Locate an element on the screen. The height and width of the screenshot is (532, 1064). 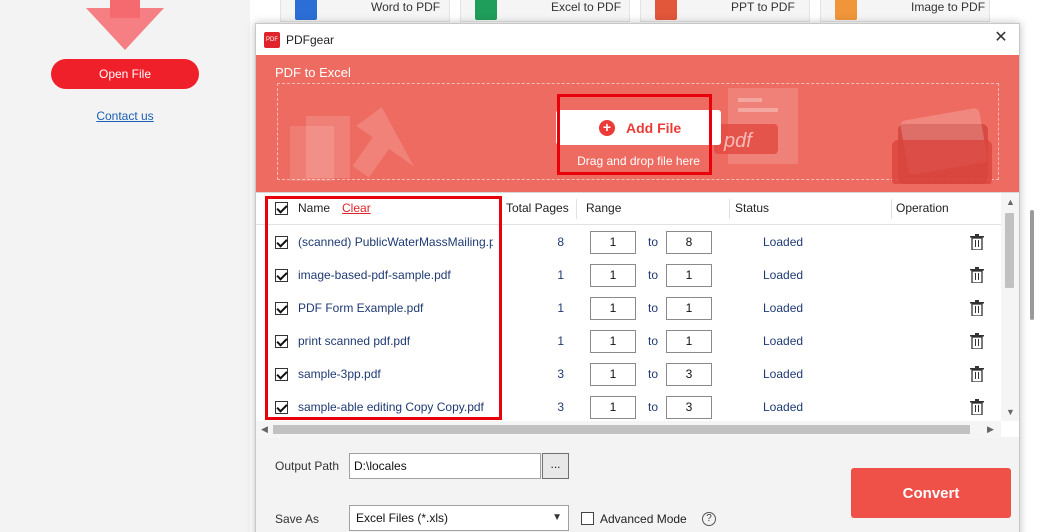
pdf-file-decor-icon: pdf is located at coordinates (756, 126).